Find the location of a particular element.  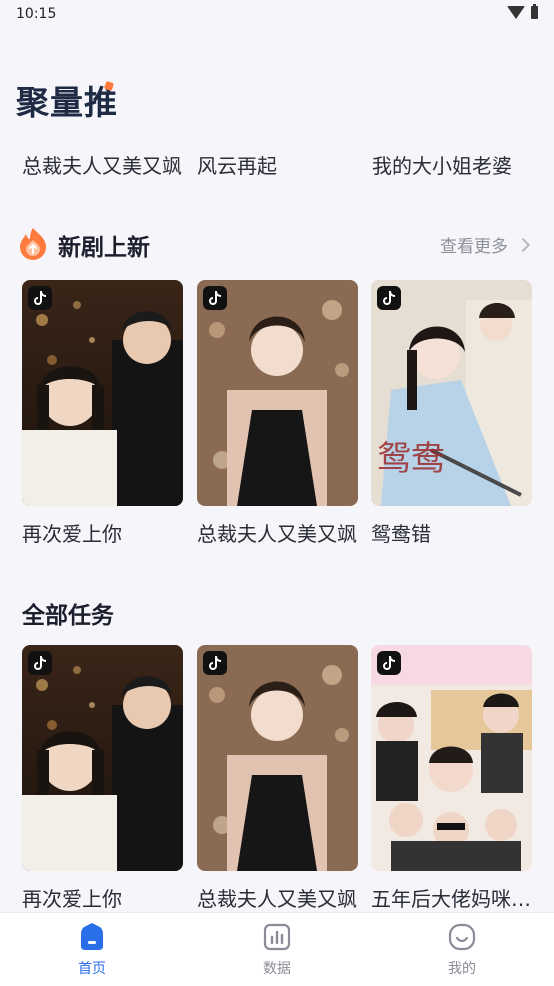

drama-card: 再次爱上你 is located at coordinates (102, 413).